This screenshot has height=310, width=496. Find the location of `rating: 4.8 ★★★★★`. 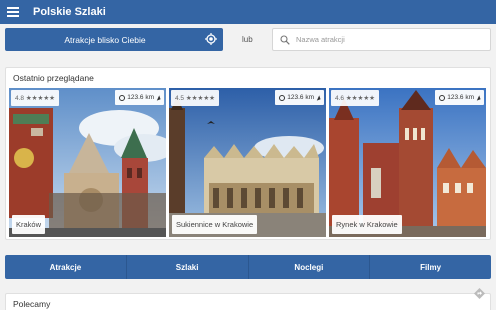

rating: 4.8 ★★★★★ is located at coordinates (35, 98).